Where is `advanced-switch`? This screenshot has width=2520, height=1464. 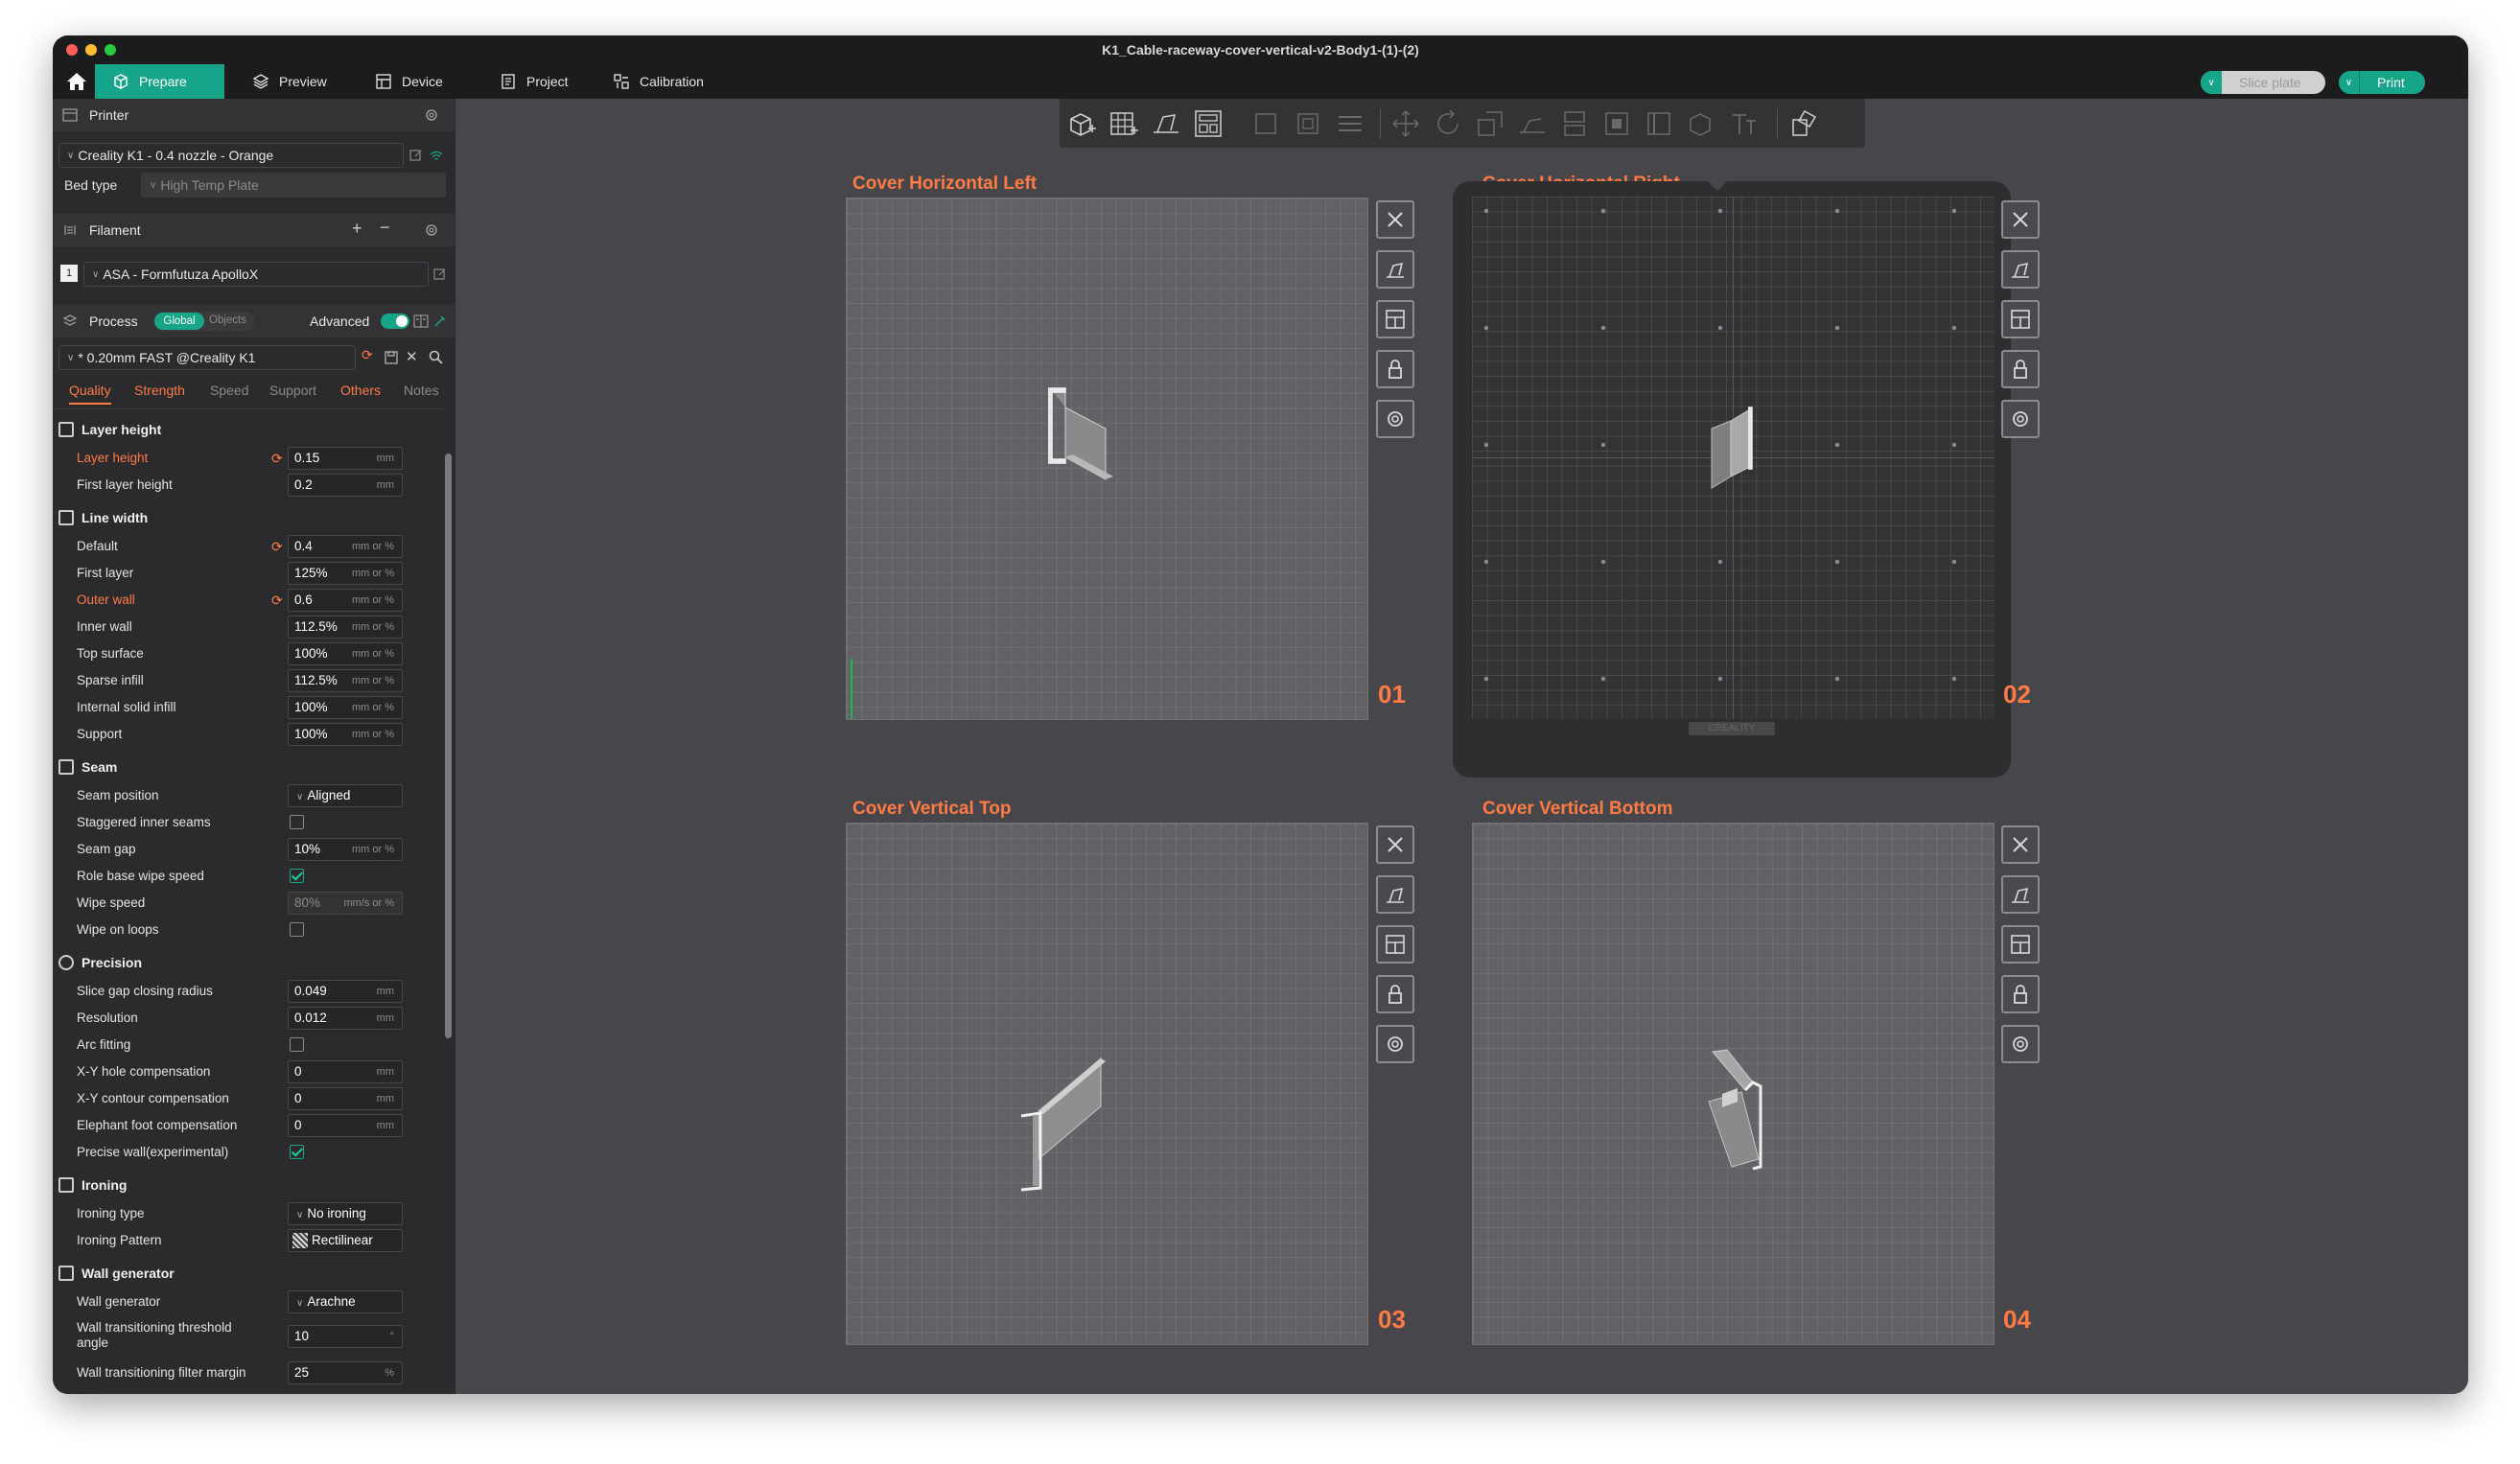
advanced-switch is located at coordinates (395, 321).